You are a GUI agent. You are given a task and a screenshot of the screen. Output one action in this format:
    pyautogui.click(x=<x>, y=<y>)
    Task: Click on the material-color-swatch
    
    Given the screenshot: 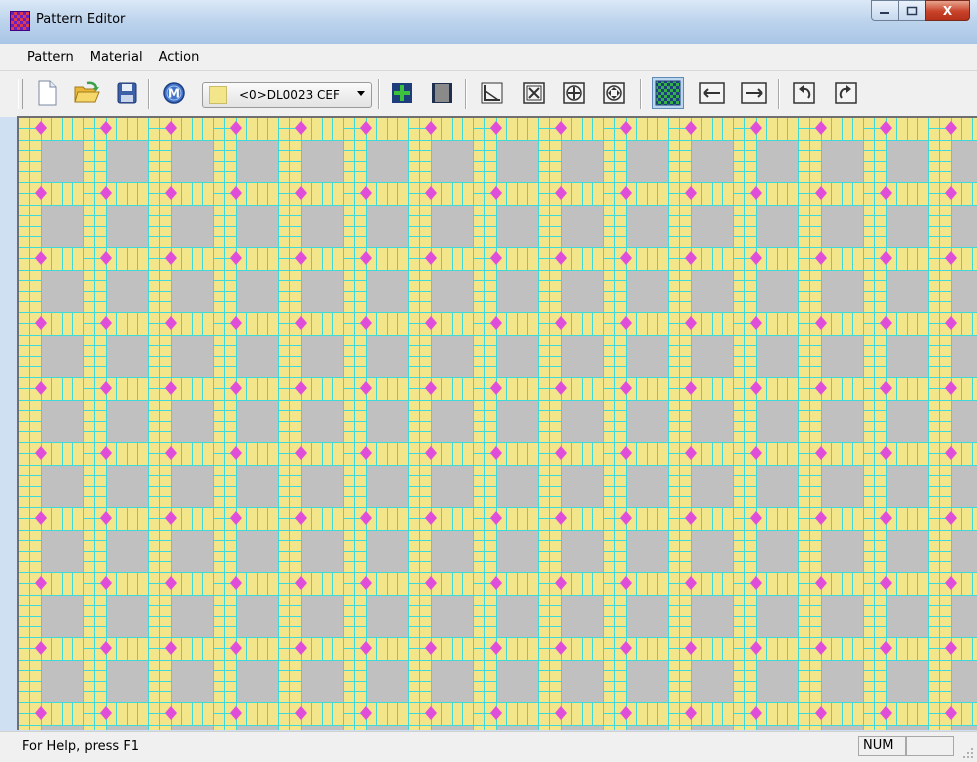 What is the action you would take?
    pyautogui.click(x=218, y=95)
    